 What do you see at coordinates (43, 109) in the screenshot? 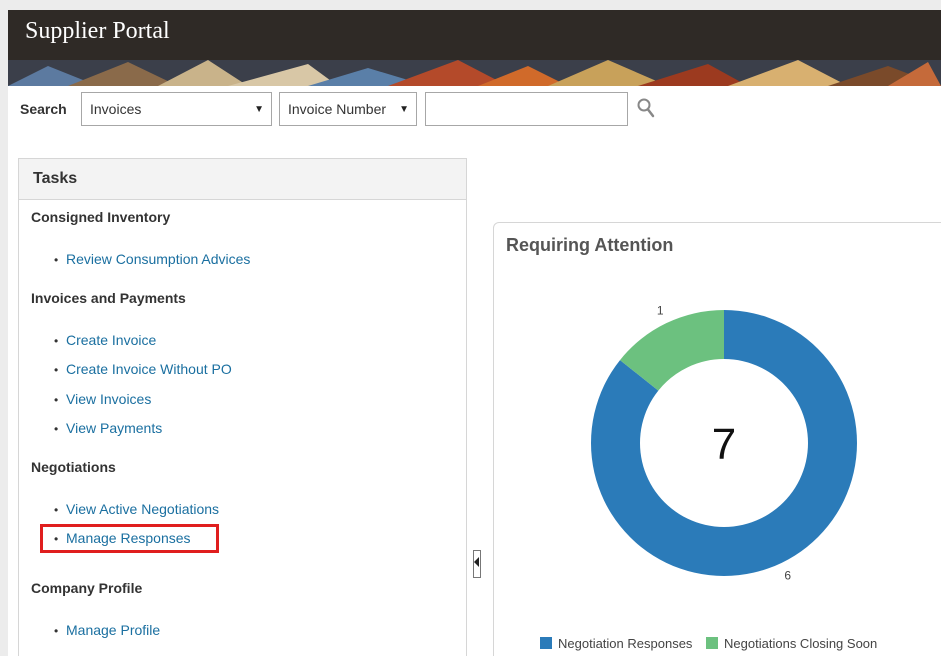
I see `search-label: Search` at bounding box center [43, 109].